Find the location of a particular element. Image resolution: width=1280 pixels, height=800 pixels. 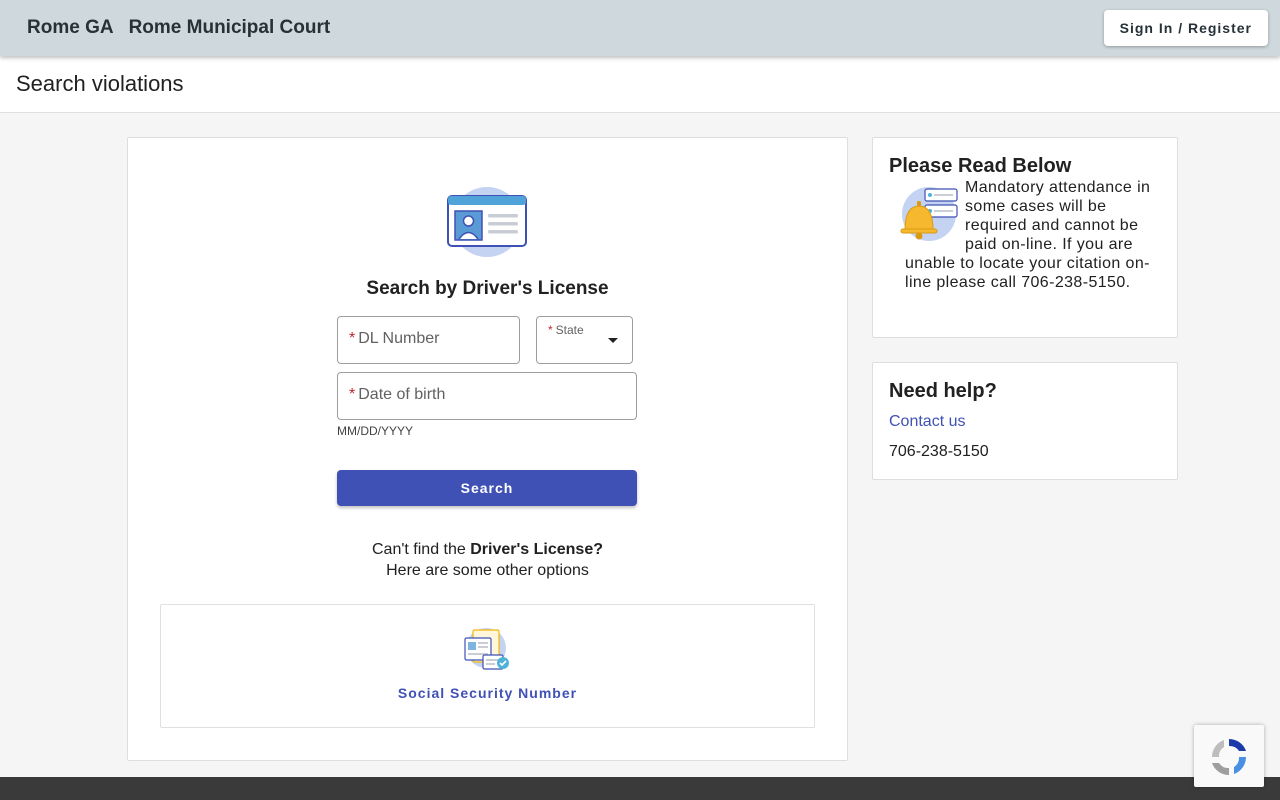

page-title: Search violations is located at coordinates (100, 83).